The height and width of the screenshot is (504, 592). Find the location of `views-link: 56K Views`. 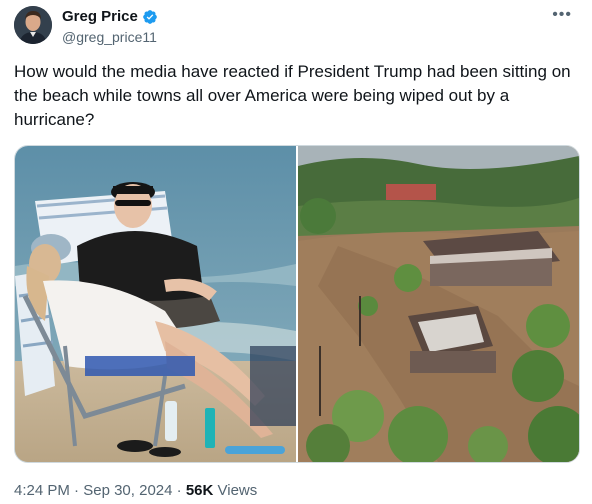

views-link: 56K Views is located at coordinates (221, 490).